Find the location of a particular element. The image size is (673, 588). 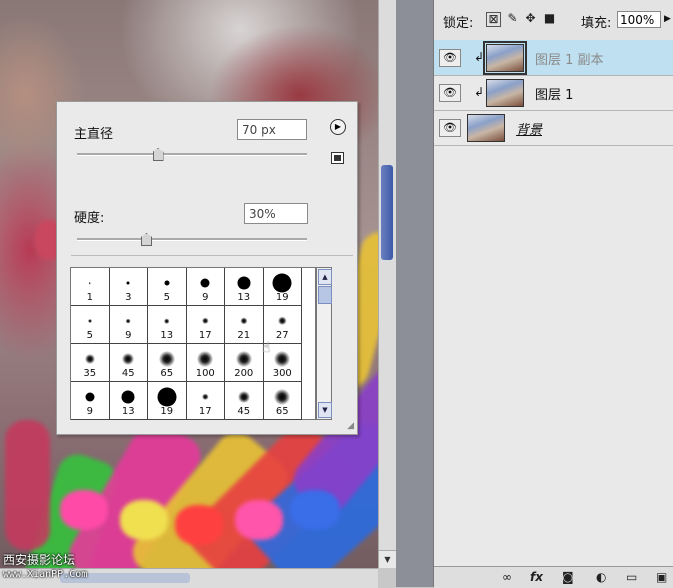

canvas-vertical-scrollbar: ▼ is located at coordinates (387, 284).